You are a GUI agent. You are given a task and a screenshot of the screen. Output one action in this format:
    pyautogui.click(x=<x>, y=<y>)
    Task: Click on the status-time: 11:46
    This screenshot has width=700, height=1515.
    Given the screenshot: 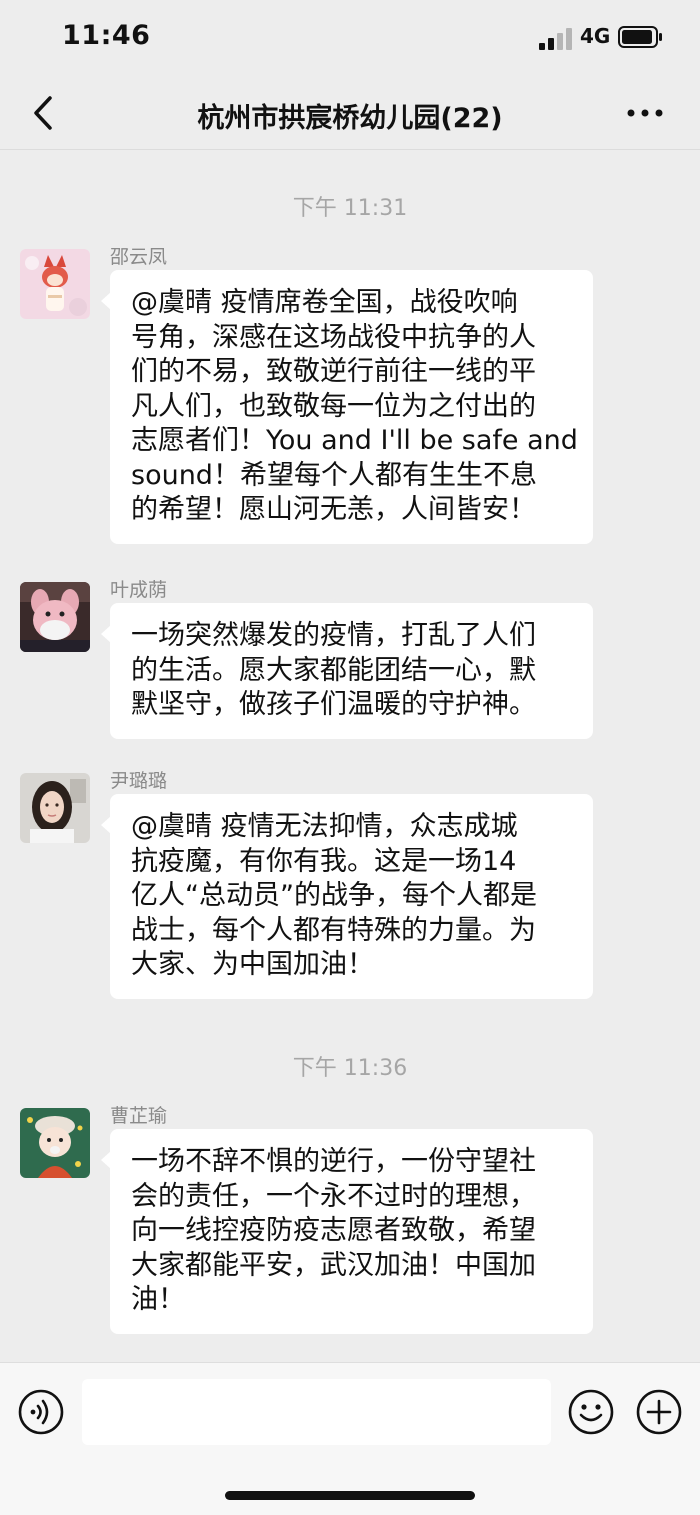 What is the action you would take?
    pyautogui.click(x=106, y=35)
    